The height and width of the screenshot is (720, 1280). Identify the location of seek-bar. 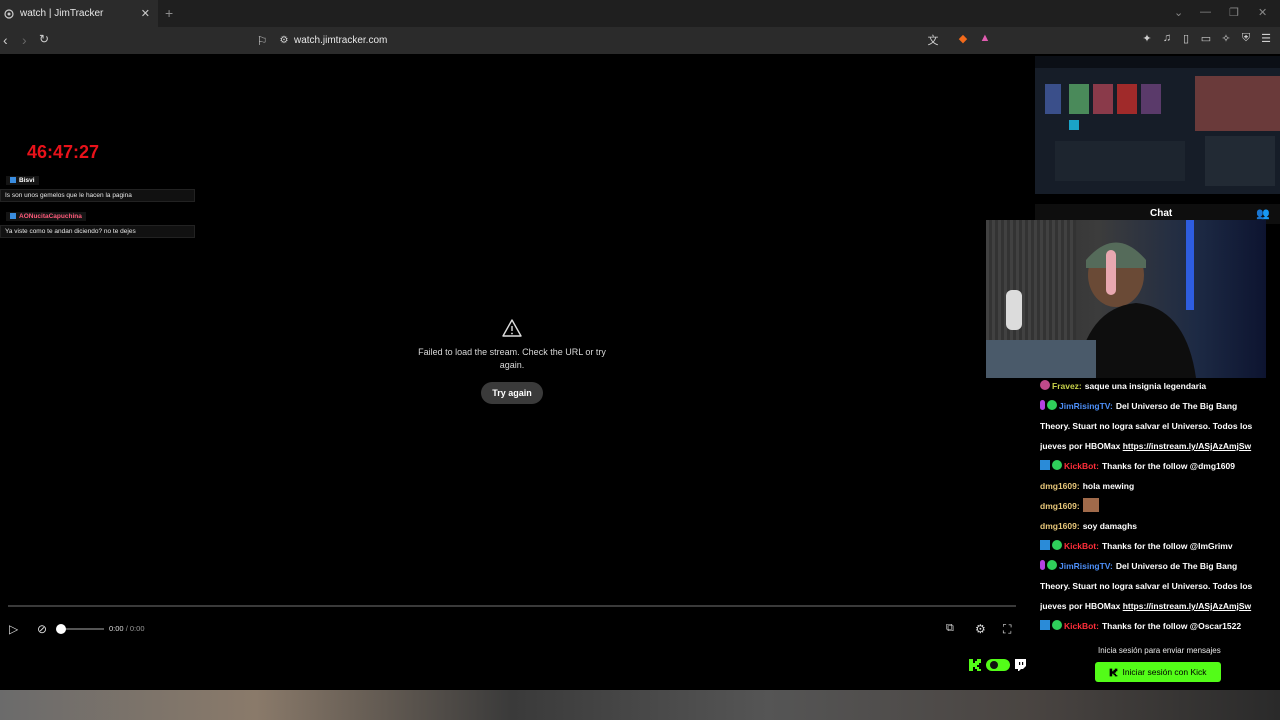
(512, 606).